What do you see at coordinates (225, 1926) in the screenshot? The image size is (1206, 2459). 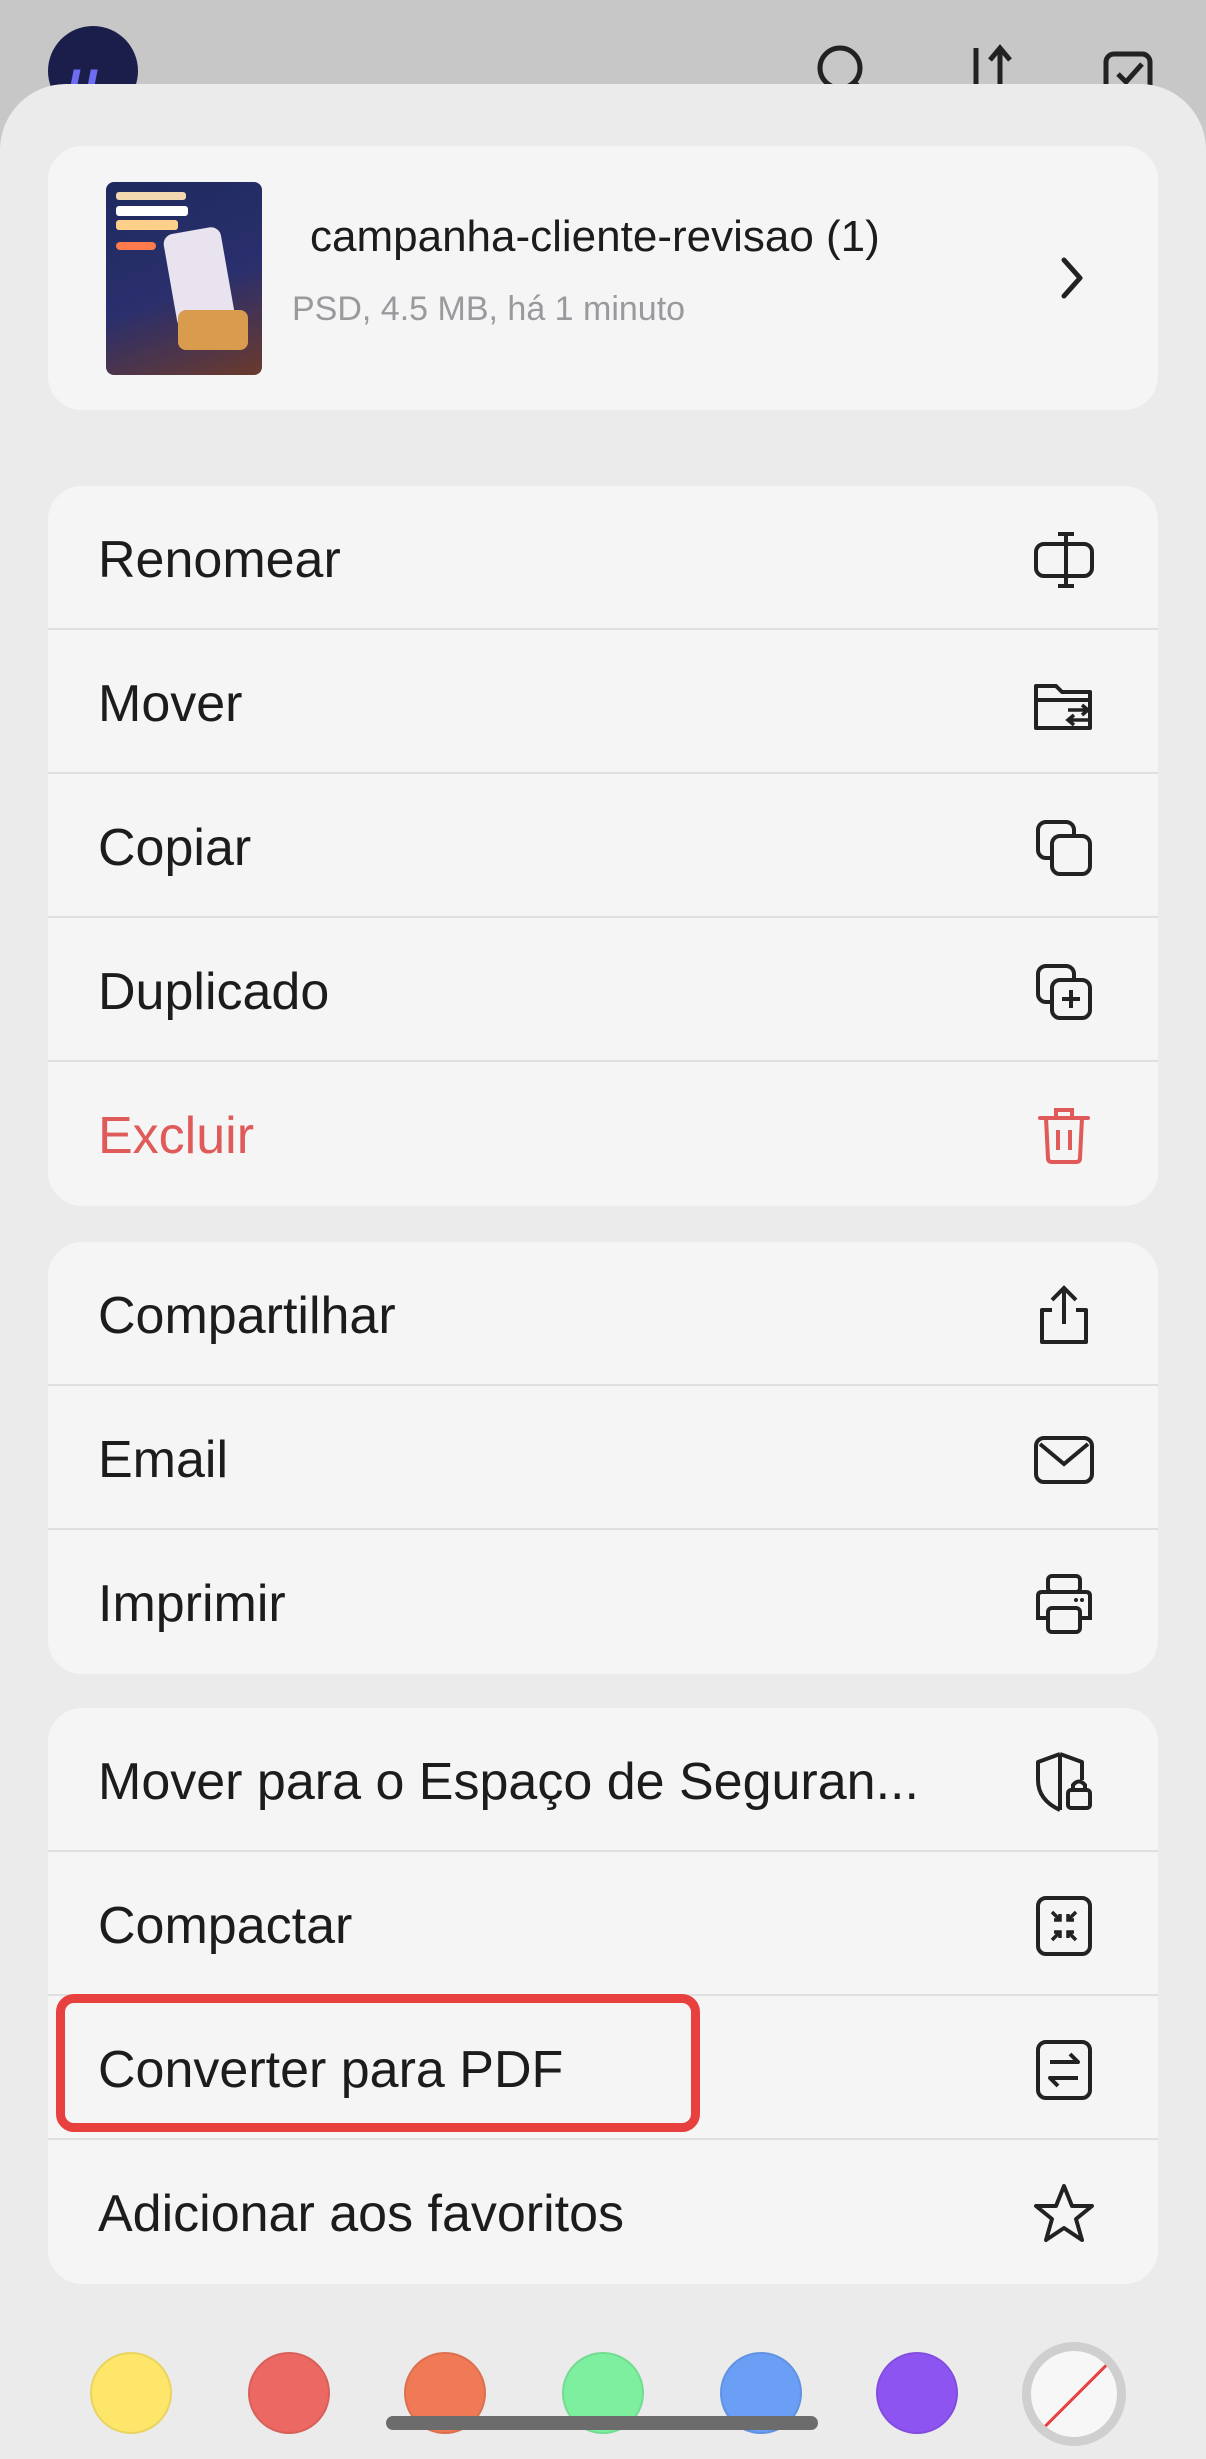 I see `menu-item-label: Compactar` at bounding box center [225, 1926].